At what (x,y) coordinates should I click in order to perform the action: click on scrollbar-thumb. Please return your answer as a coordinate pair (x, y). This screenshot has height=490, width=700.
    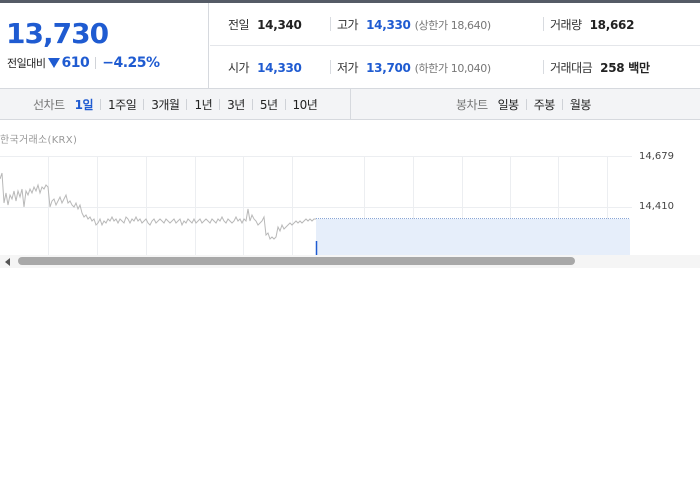
    Looking at the image, I should click on (296, 261).